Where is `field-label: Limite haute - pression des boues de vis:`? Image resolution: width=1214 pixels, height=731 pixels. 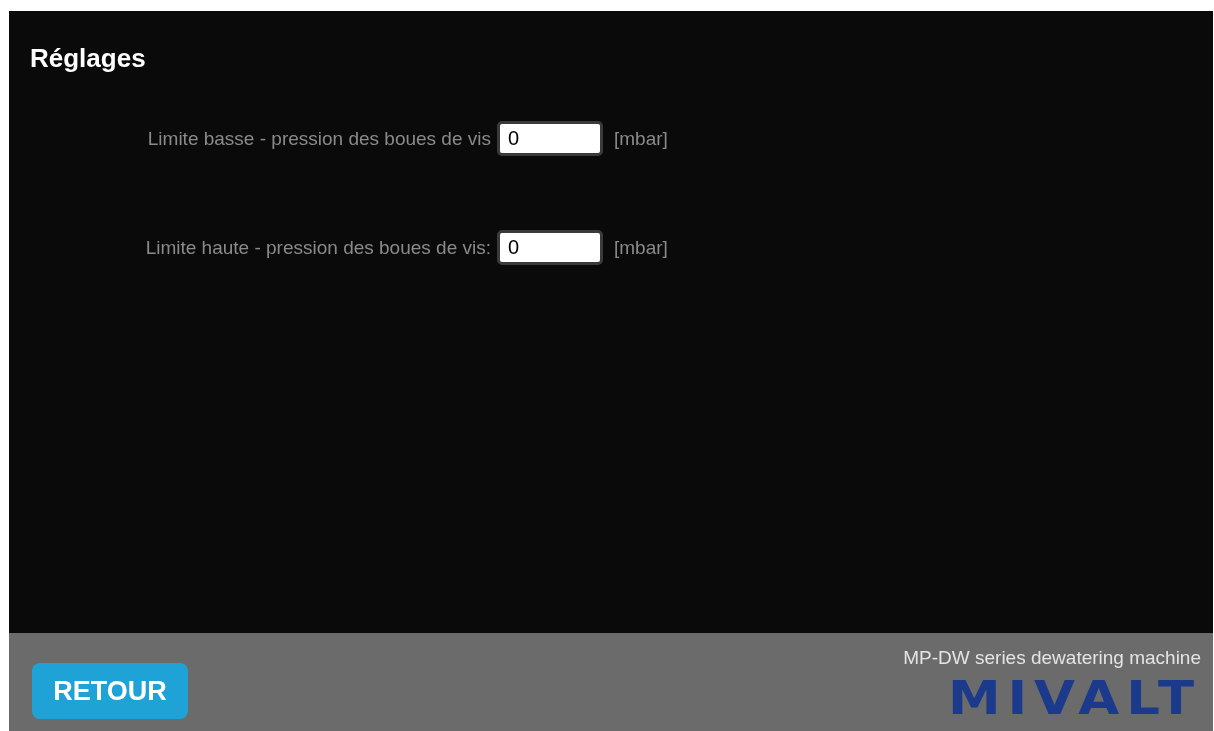 field-label: Limite haute - pression des boues de vis: is located at coordinates (317, 247).